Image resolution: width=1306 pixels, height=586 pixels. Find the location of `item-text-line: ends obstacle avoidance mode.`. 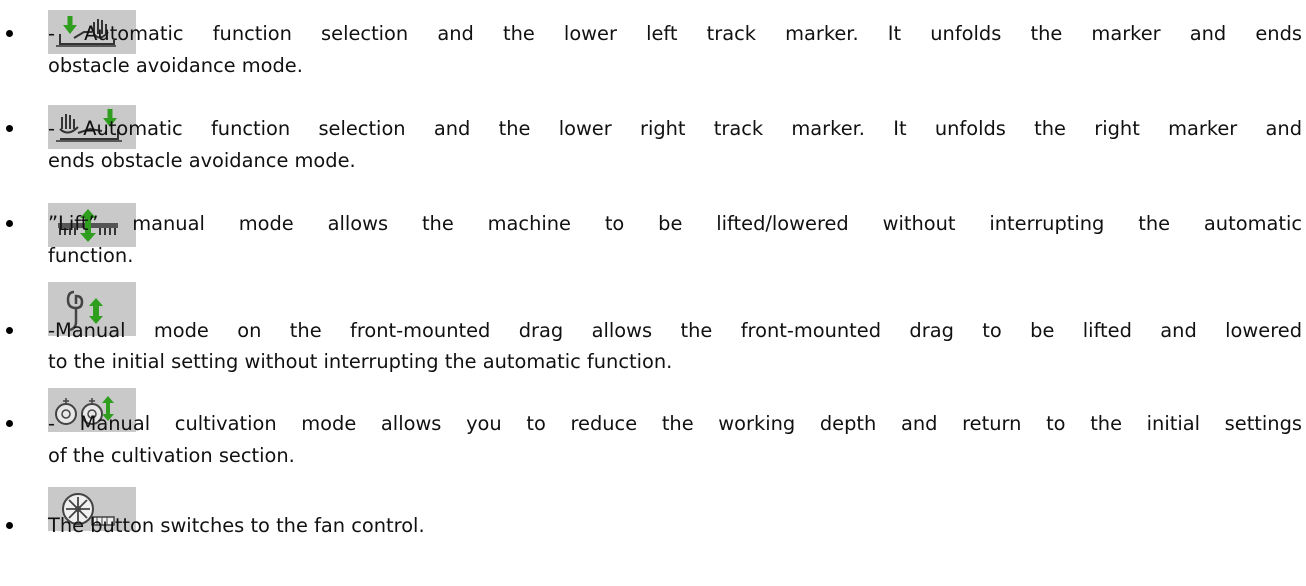

item-text-line: ends obstacle avoidance mode. is located at coordinates (202, 160).